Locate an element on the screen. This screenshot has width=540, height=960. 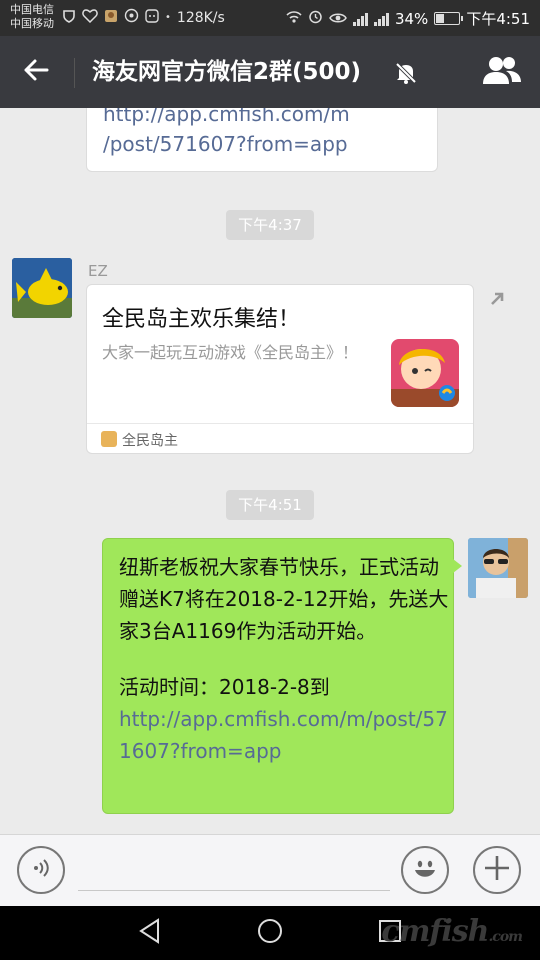
emoji-icon is located at coordinates (425, 870).